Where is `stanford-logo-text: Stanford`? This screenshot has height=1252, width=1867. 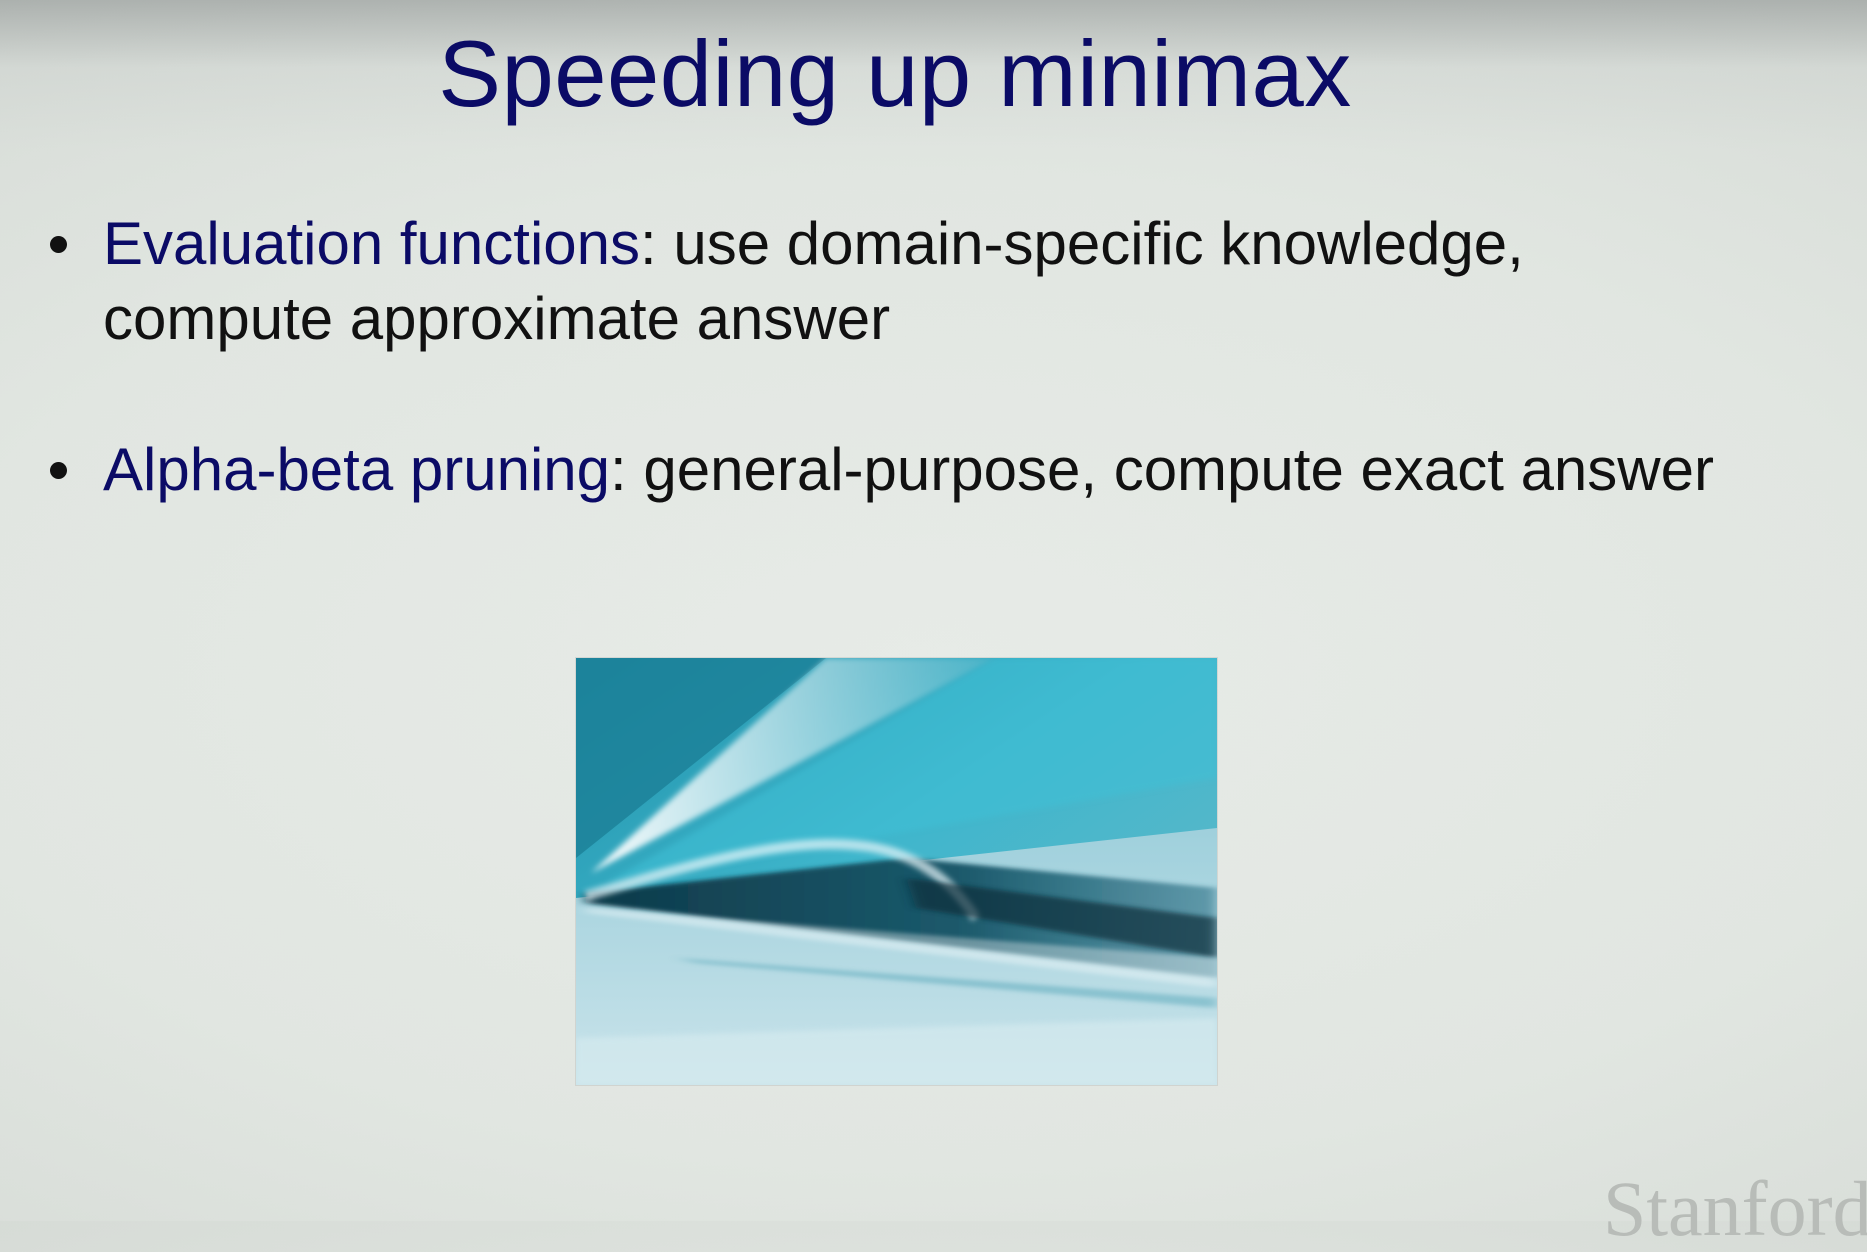
stanford-logo-text: Stanford is located at coordinates (1735, 1208).